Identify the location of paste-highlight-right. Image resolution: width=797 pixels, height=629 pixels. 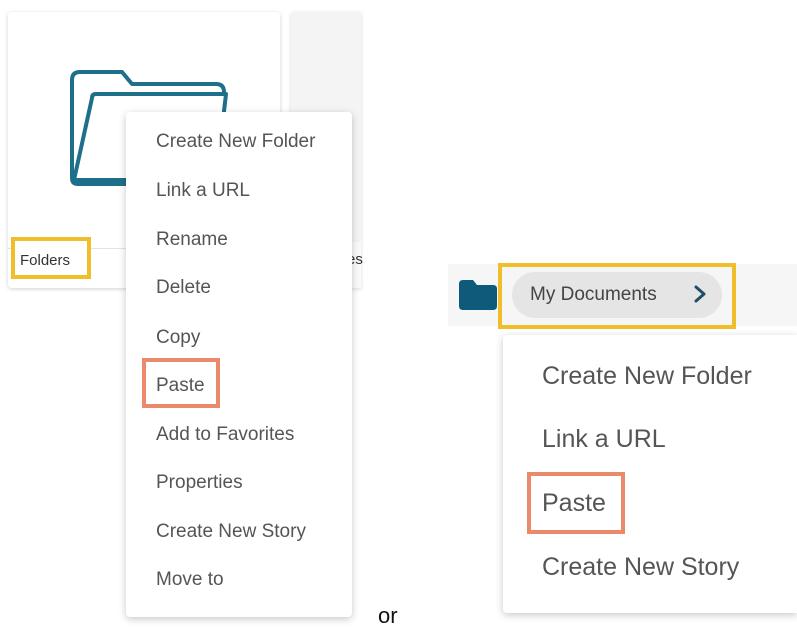
(576, 503).